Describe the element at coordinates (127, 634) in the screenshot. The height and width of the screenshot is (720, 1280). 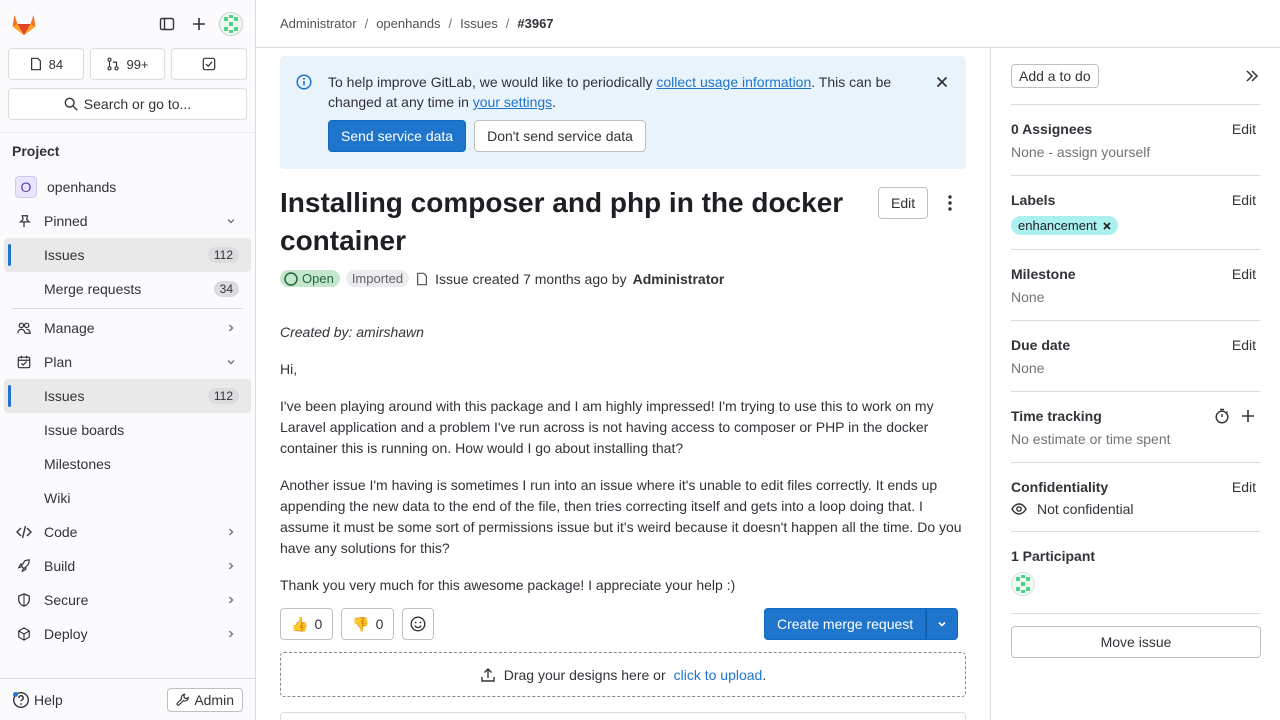
I see `sidebar-item-deploy: Deploy` at that location.